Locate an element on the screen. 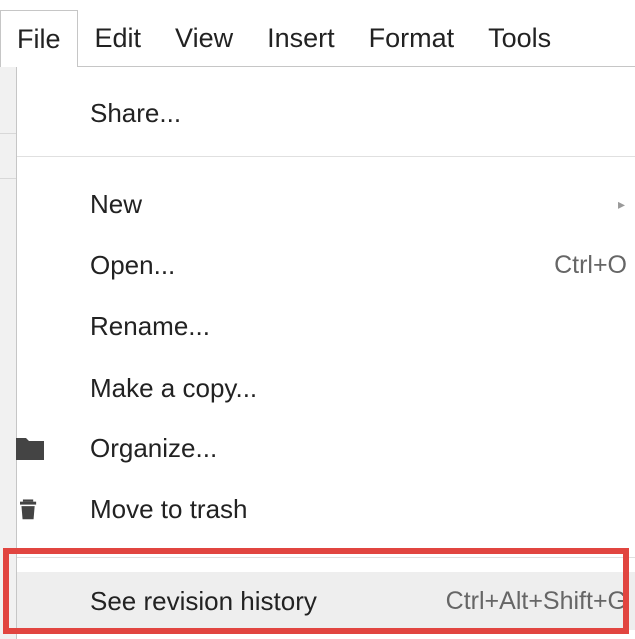 The image size is (635, 639). folder-icon is located at coordinates (30, 449).